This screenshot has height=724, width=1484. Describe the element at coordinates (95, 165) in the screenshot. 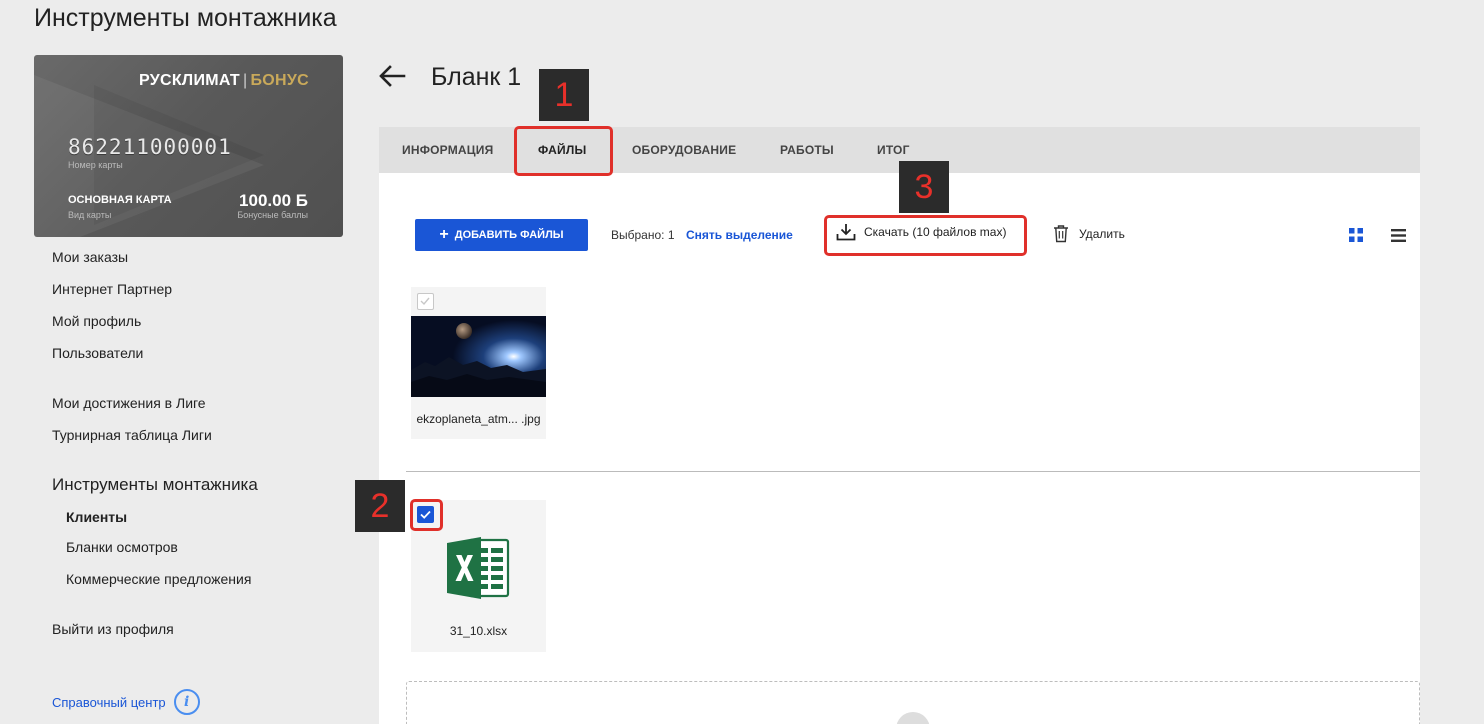

I see `card-number-label: Номер карты` at that location.